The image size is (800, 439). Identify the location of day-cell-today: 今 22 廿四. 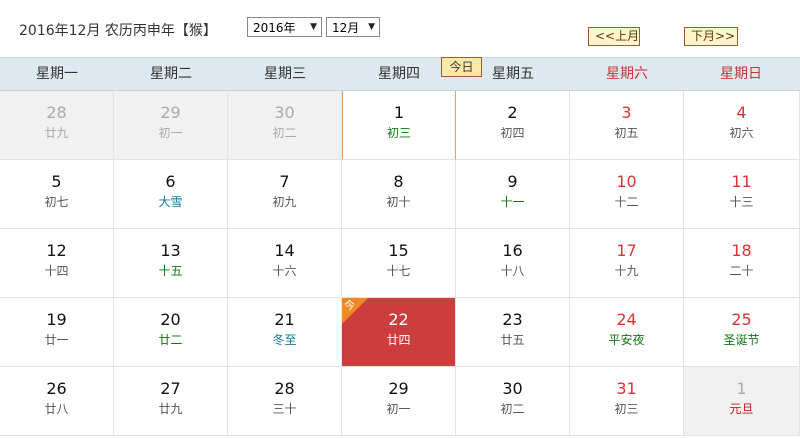
(399, 332).